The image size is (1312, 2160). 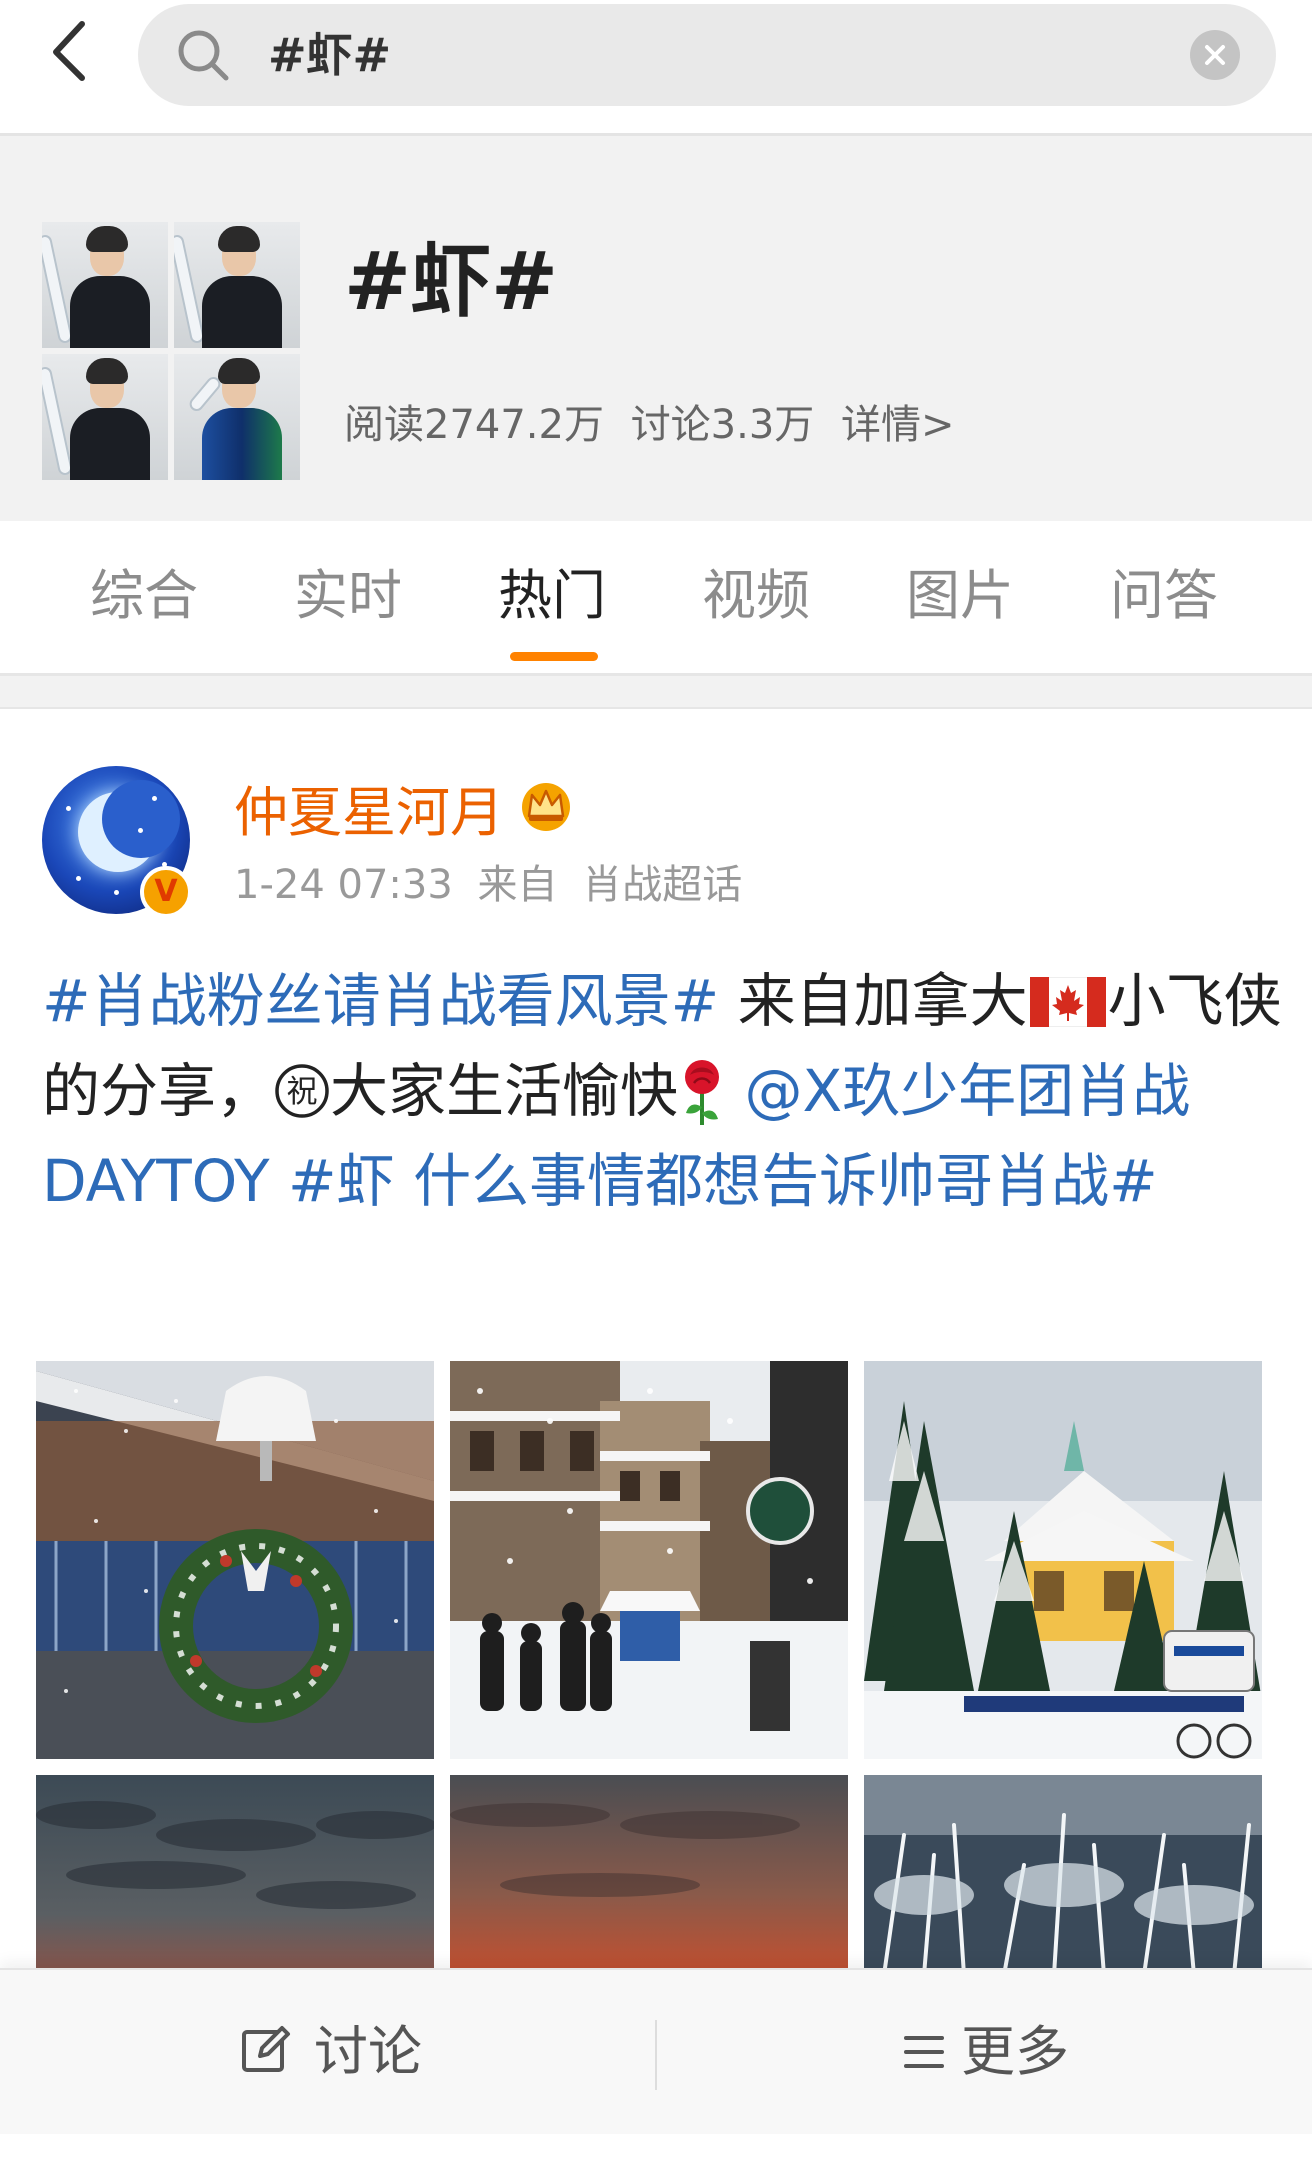 I want to click on post-source: 肖战超话, so click(x=662, y=885).